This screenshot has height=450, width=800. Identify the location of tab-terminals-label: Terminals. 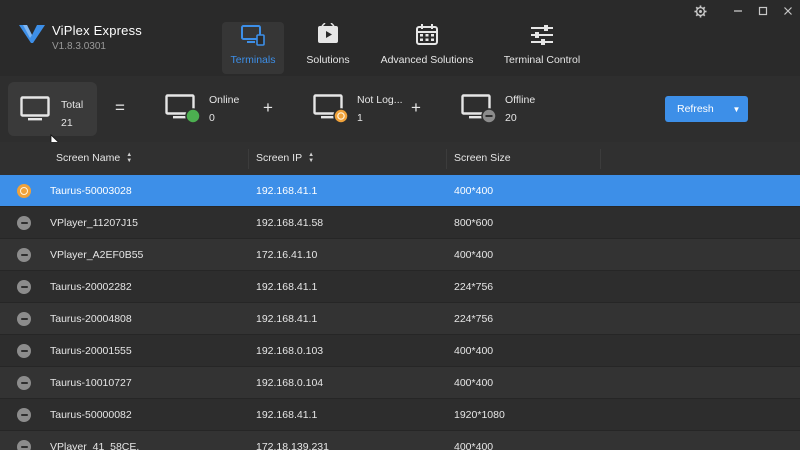
(253, 60).